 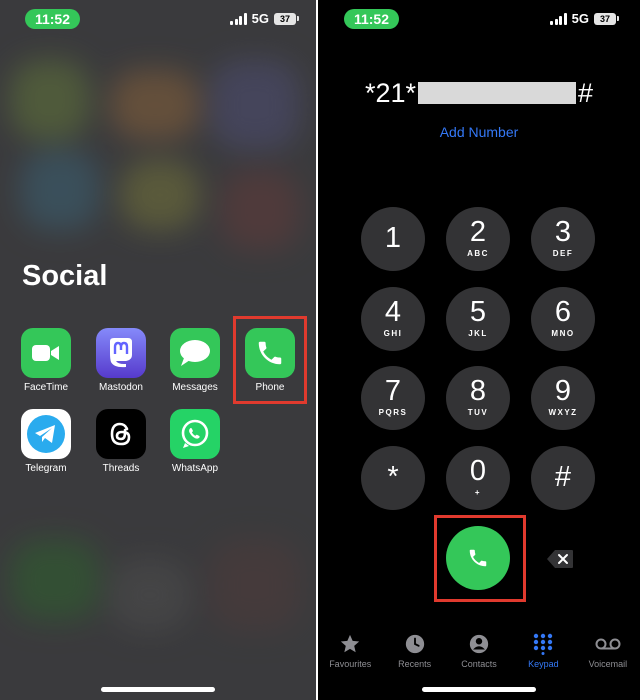 I want to click on key-letters: +, so click(x=478, y=492).